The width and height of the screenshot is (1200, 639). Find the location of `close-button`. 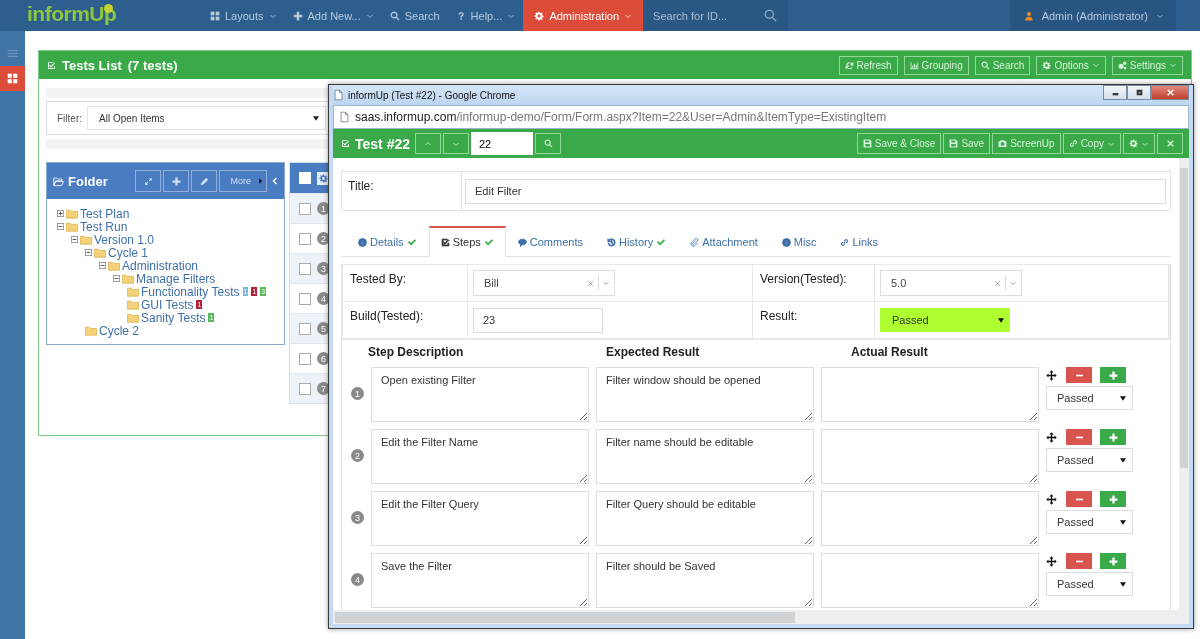

close-button is located at coordinates (1170, 92).